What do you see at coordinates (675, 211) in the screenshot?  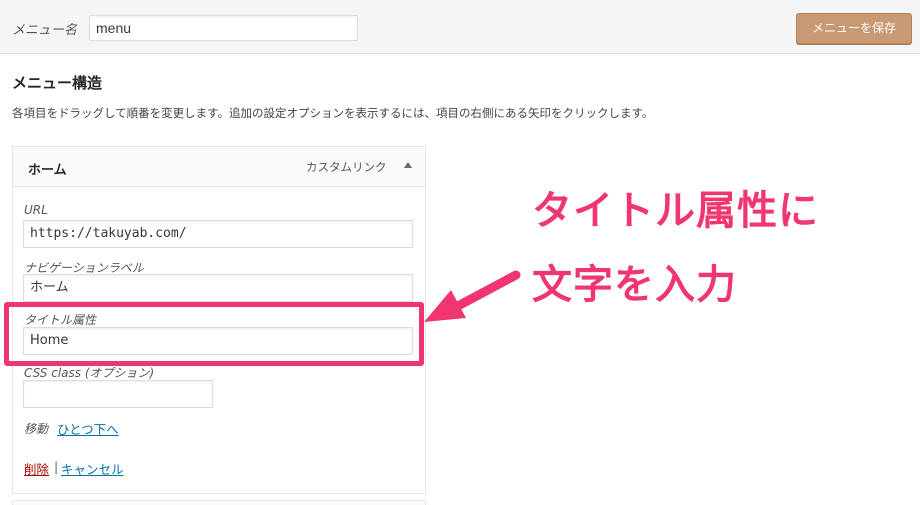 I see `annotation-line-1: タイトル属性に` at bounding box center [675, 211].